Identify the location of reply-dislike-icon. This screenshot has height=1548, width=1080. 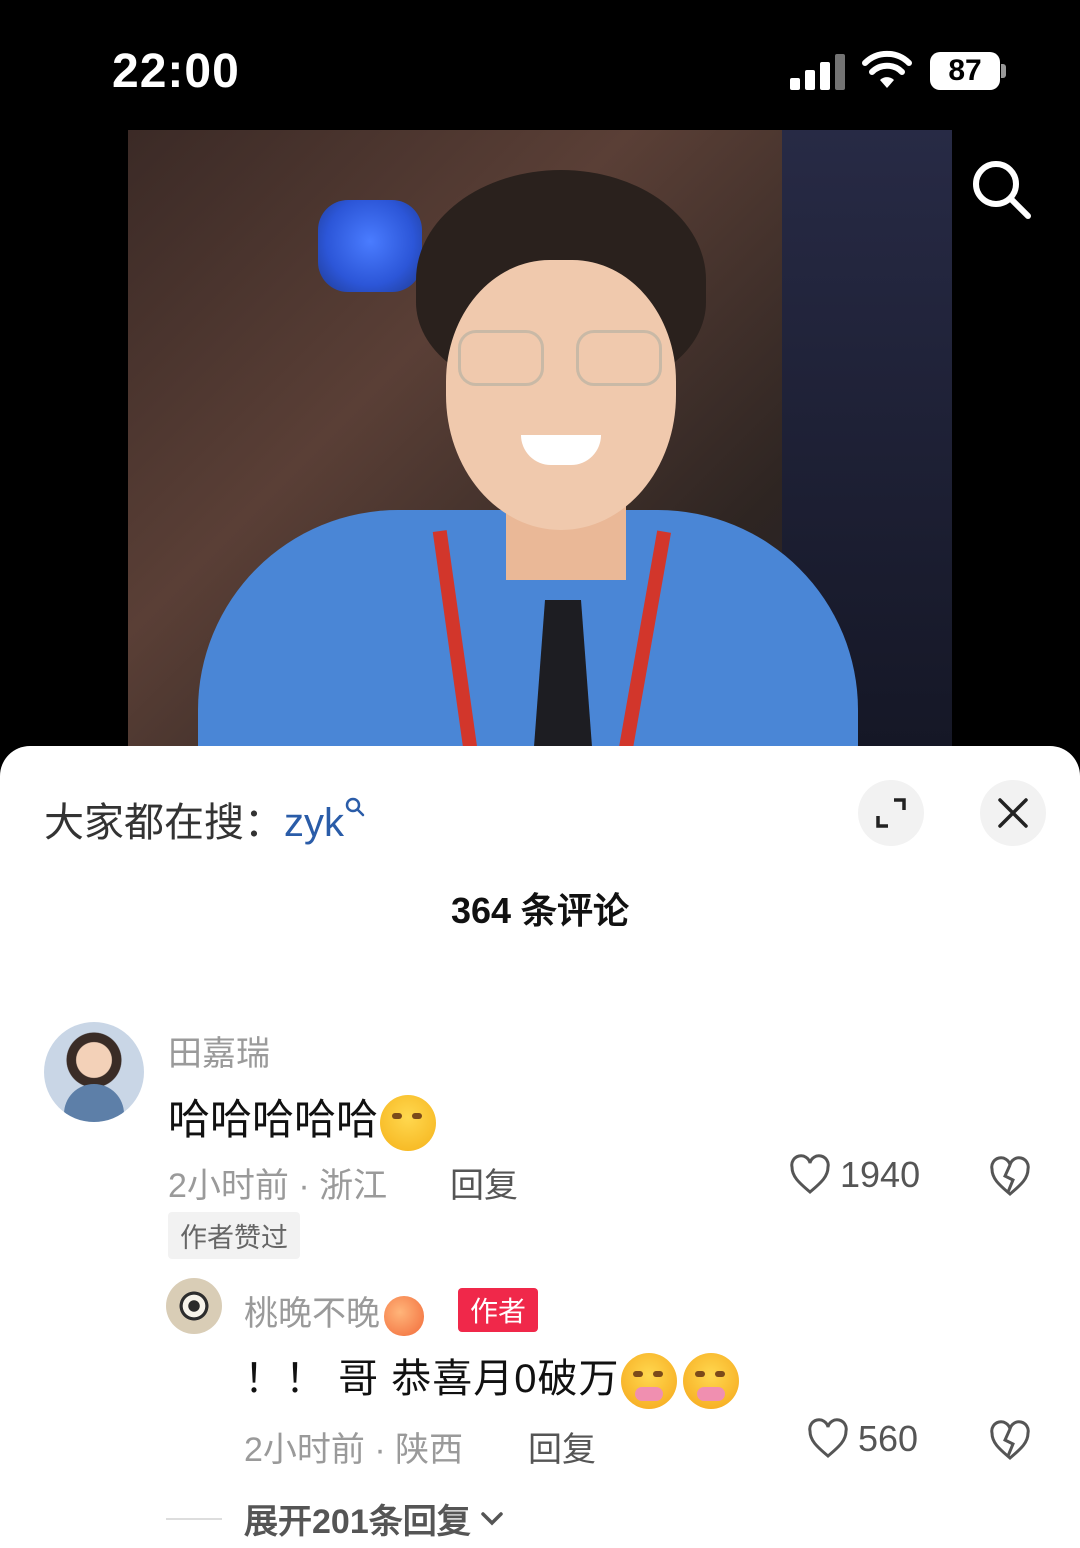
(1010, 1441).